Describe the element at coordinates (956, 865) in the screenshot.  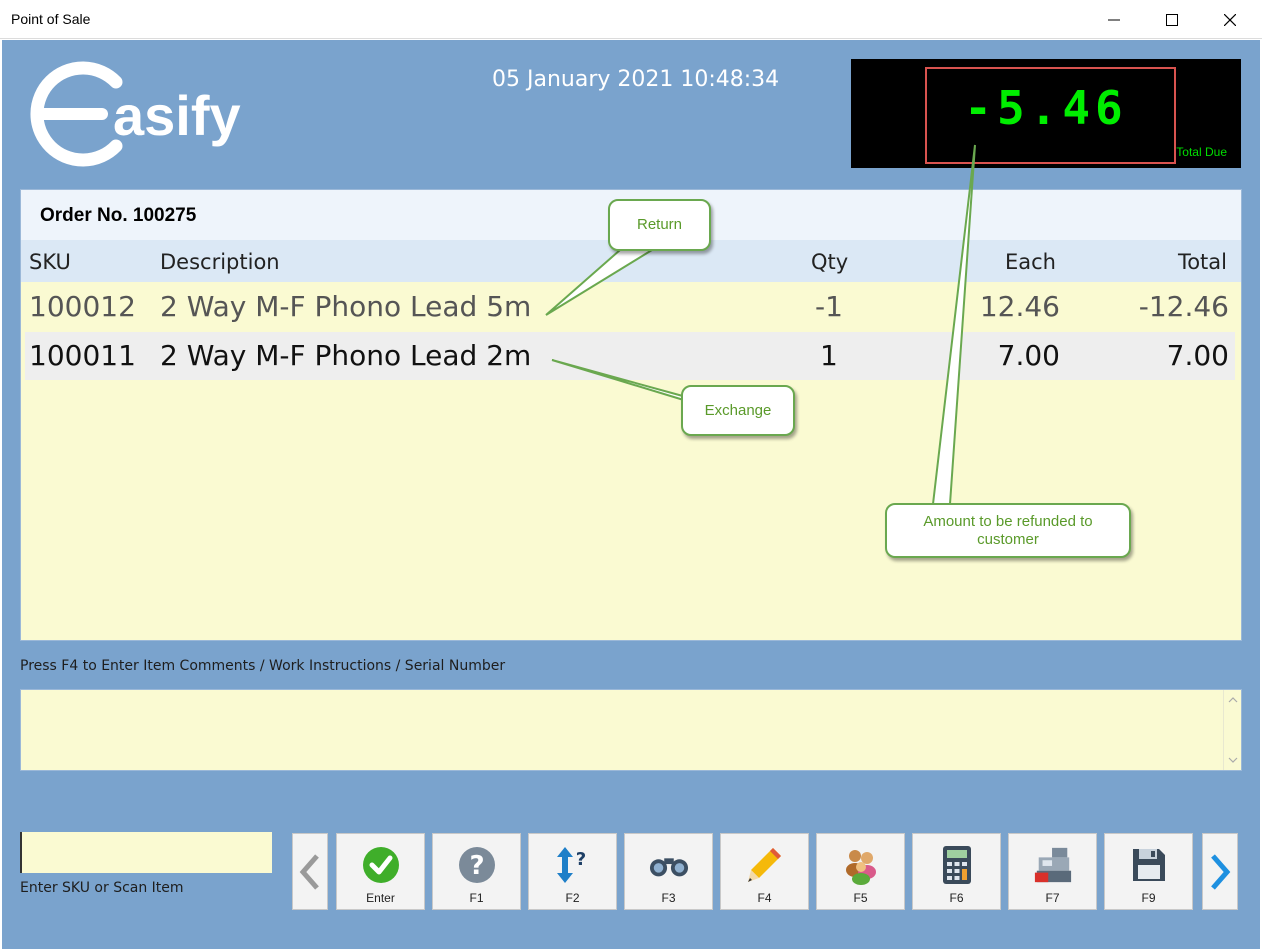
I see `calculator-icon` at that location.